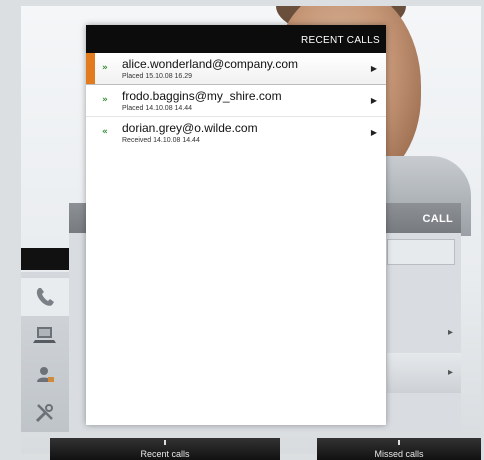  What do you see at coordinates (161, 140) in the screenshot?
I see `call-item-meta: Received 14.10.08 14.44` at bounding box center [161, 140].